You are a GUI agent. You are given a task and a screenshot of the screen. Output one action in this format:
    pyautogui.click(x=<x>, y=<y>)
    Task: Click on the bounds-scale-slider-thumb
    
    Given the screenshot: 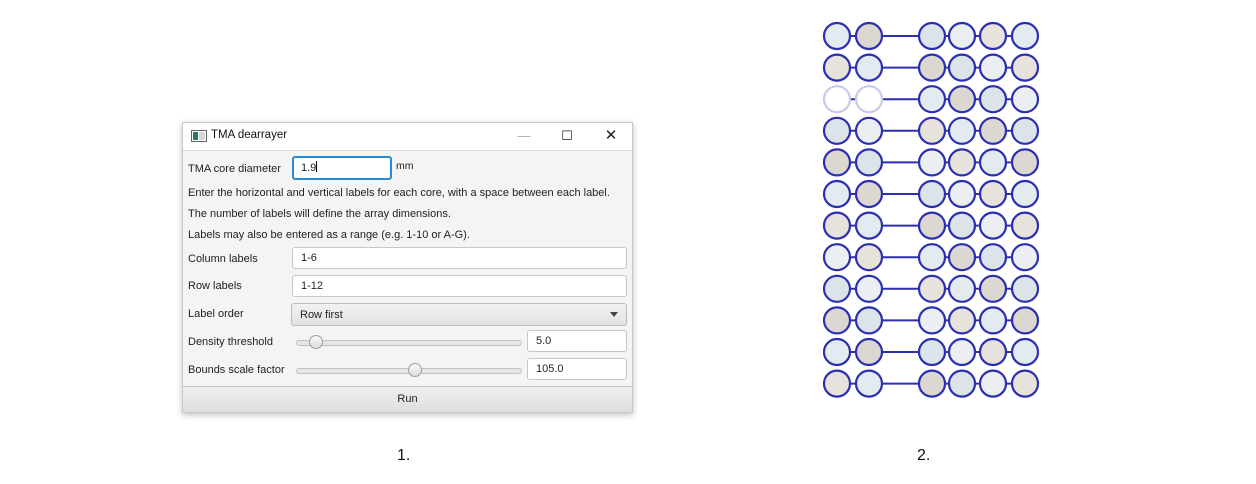 What is the action you would take?
    pyautogui.click(x=415, y=370)
    